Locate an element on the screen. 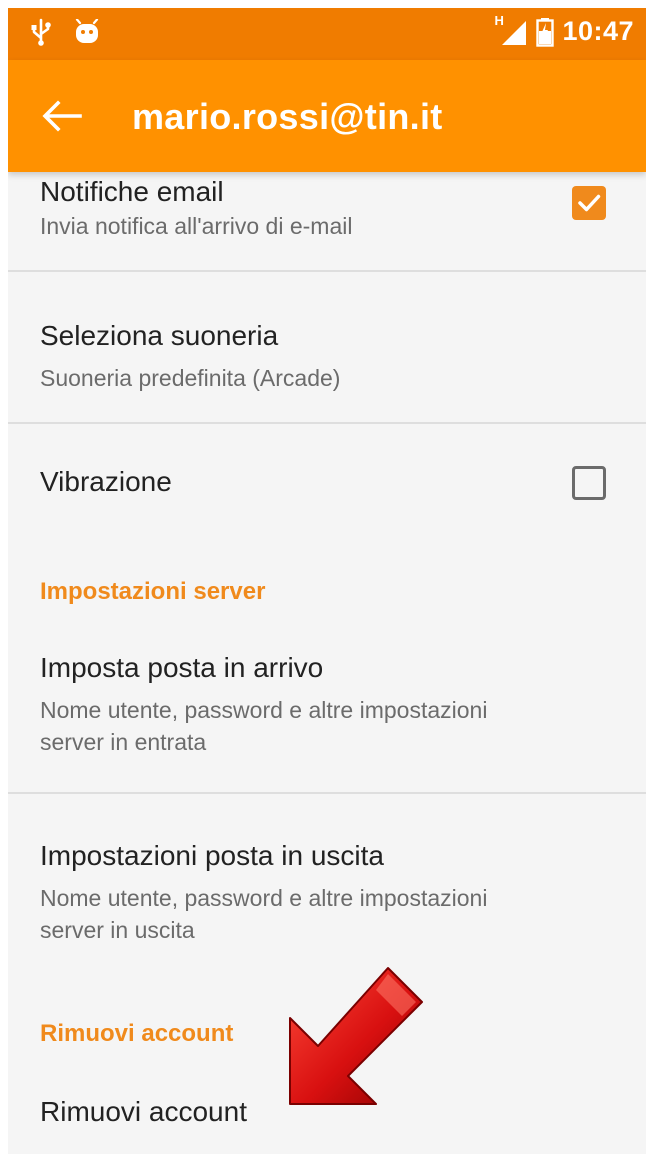  back-button is located at coordinates (62, 116).